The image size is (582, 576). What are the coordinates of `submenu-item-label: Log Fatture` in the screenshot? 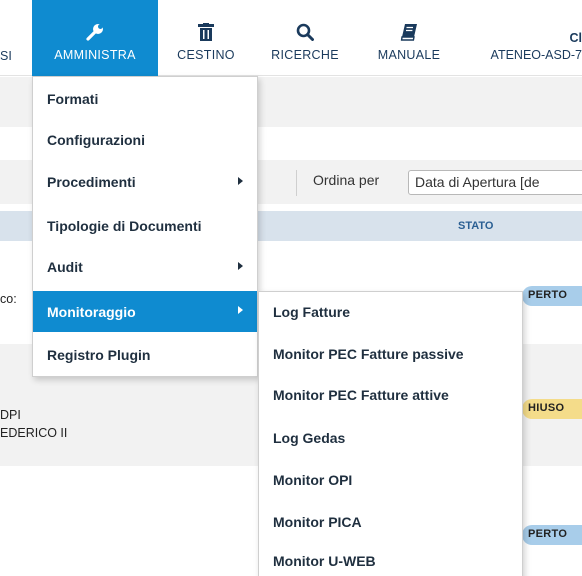 It's located at (311, 312).